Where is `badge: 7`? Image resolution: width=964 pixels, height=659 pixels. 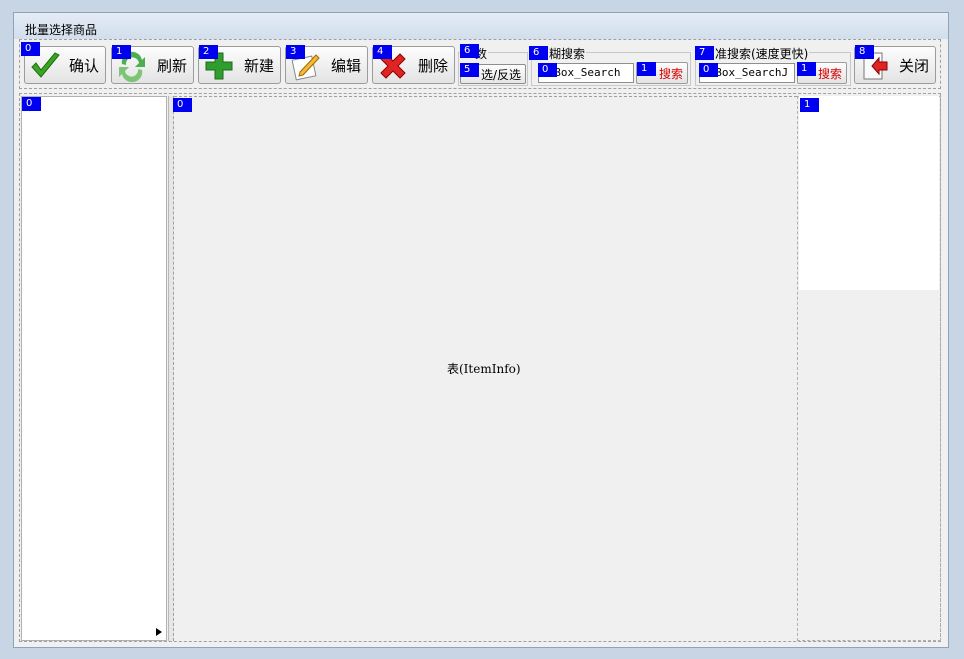 badge: 7 is located at coordinates (704, 53).